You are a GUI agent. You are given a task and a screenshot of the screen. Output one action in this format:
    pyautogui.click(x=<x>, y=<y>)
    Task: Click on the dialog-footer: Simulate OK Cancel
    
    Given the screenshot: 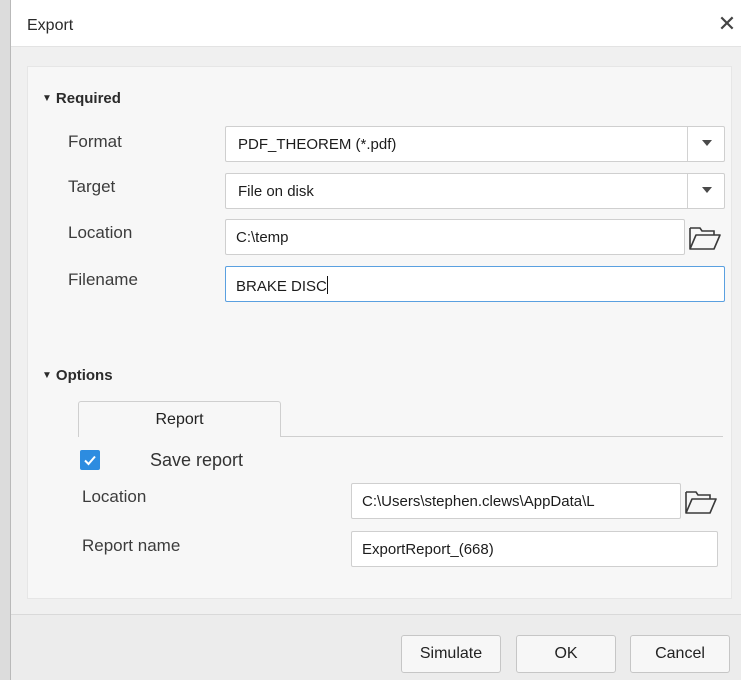 What is the action you would take?
    pyautogui.click(x=376, y=647)
    